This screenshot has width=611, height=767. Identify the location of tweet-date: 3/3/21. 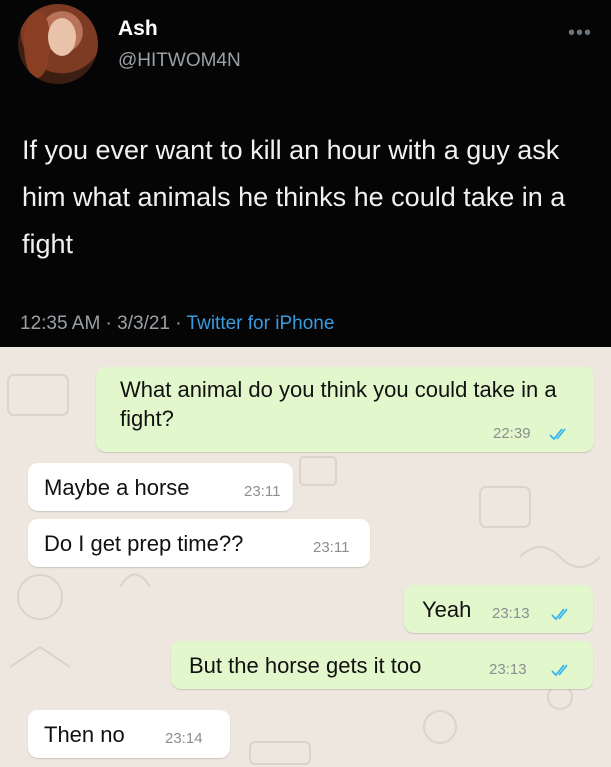
(143, 323).